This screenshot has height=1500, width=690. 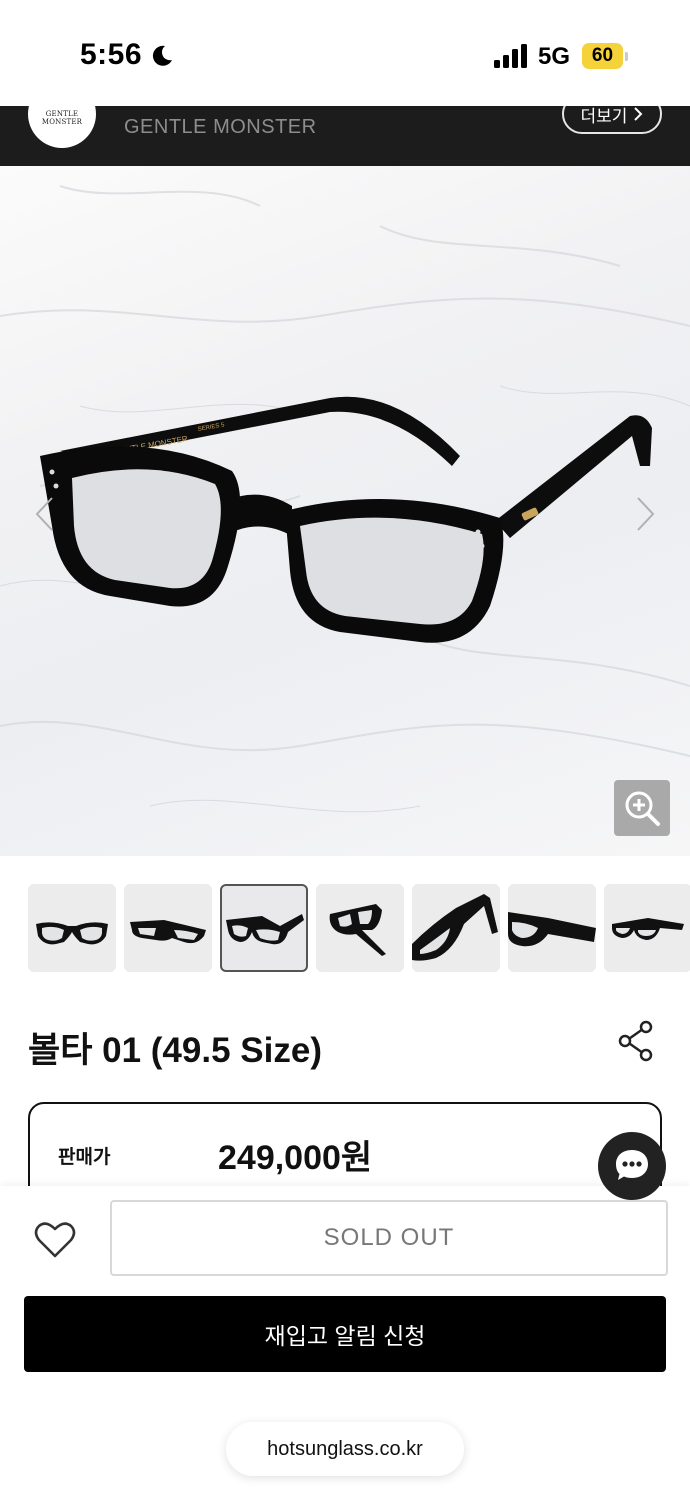 What do you see at coordinates (602, 56) in the screenshot?
I see `battery-level: 60` at bounding box center [602, 56].